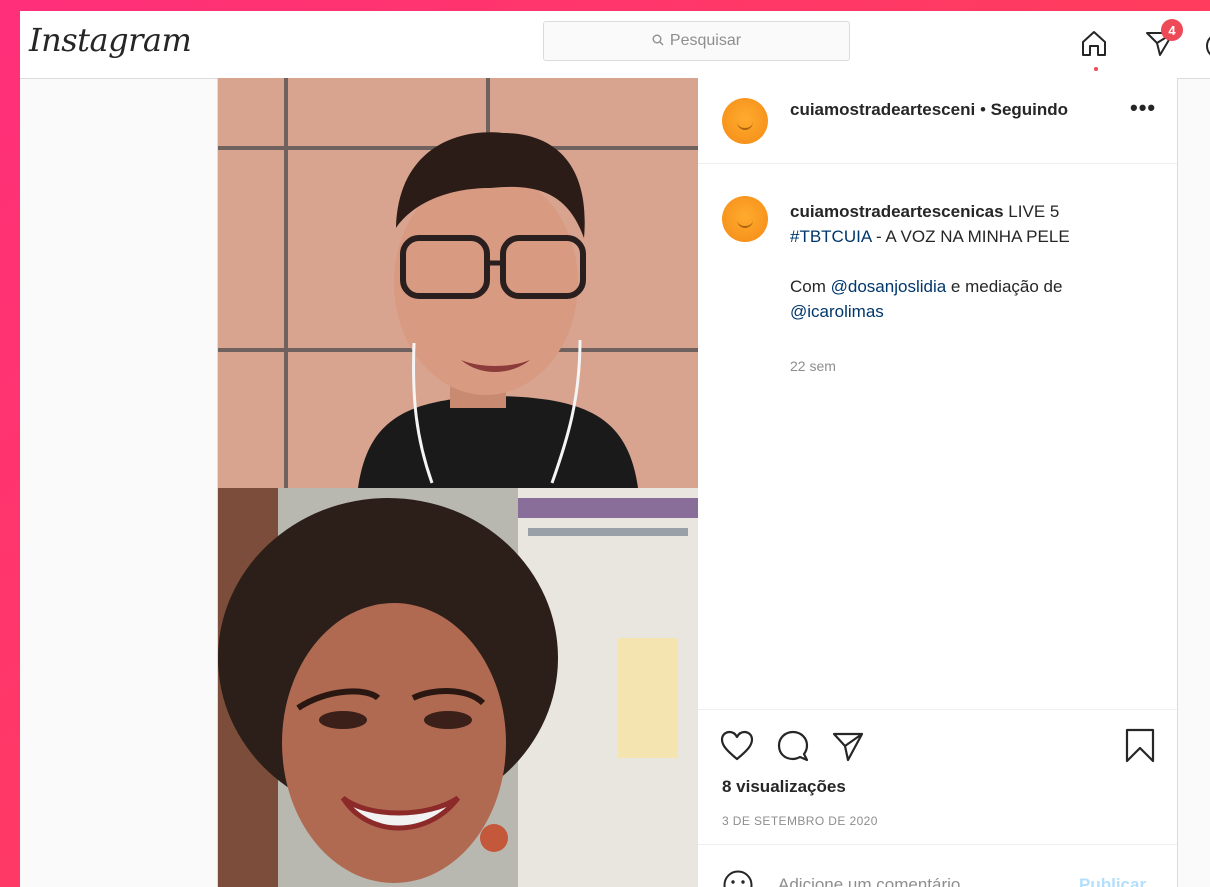  Describe the element at coordinates (737, 748) in the screenshot. I see `like-heart-icon` at that location.